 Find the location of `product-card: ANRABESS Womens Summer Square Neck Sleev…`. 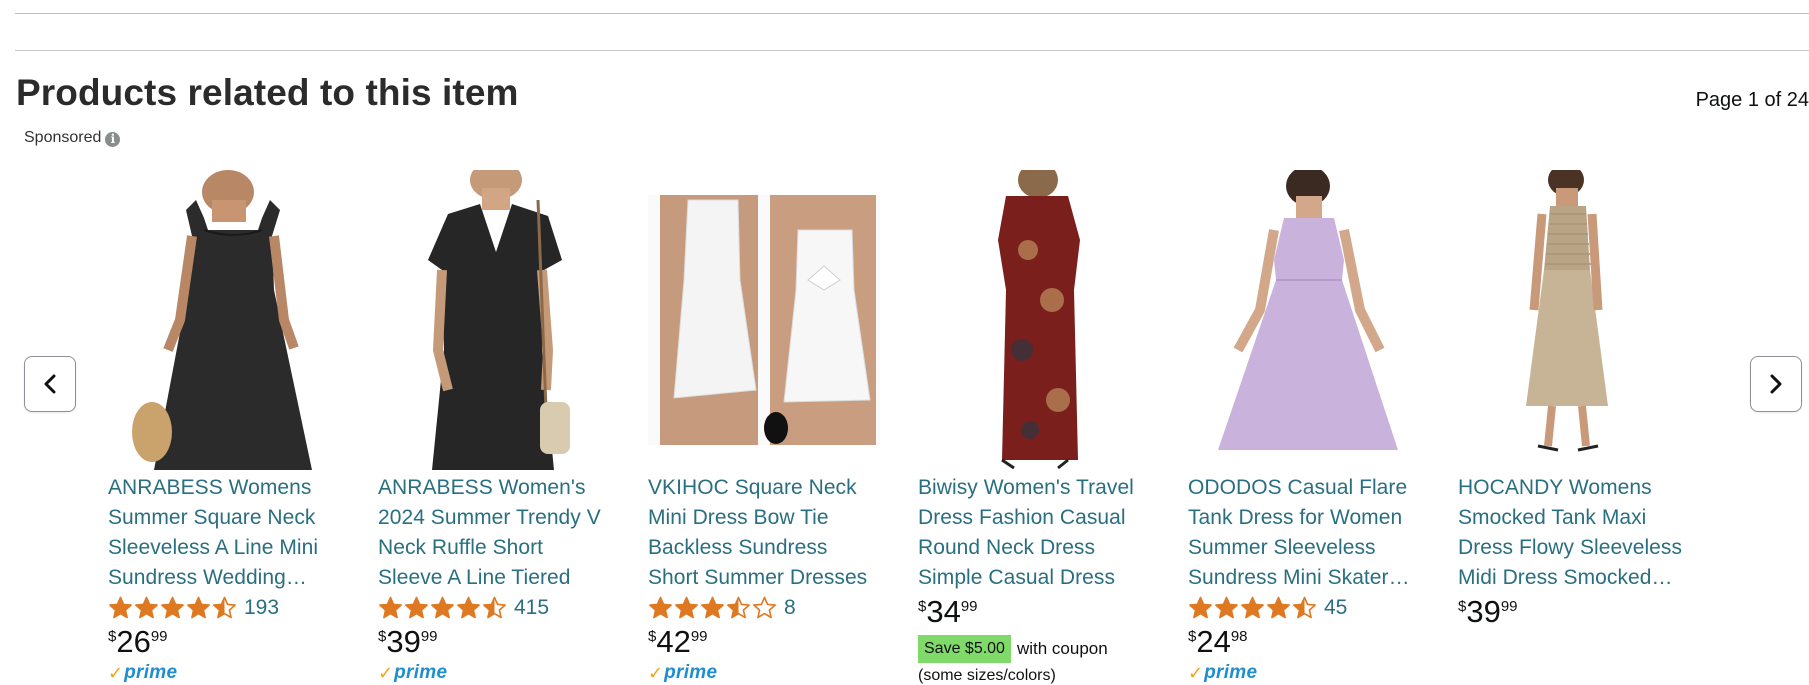

product-card: ANRABESS Womens Summer Square Neck Sleev… is located at coordinates (224, 427).